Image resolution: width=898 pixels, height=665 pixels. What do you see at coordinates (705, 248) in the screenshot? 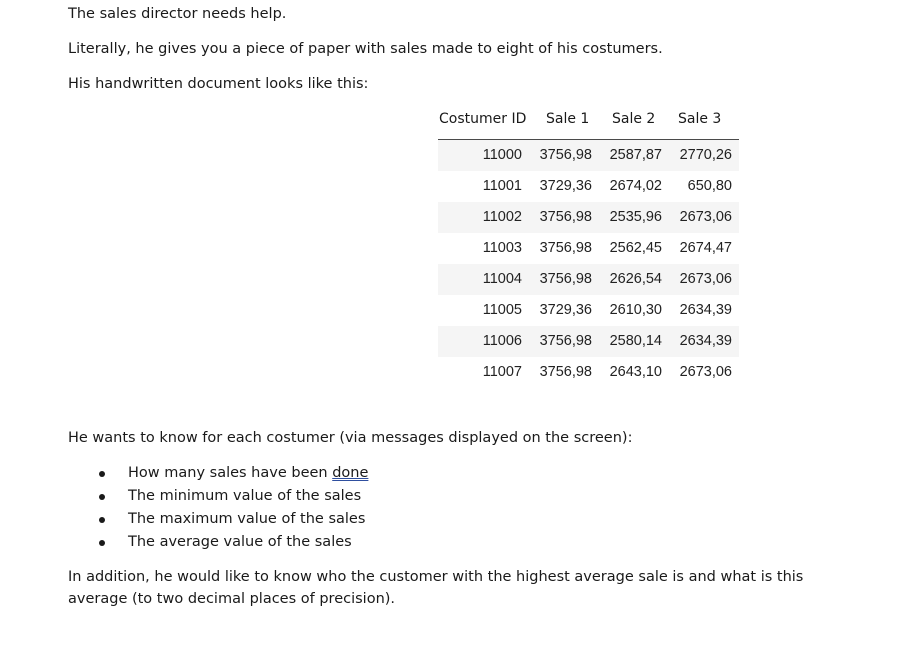
I see `cell-sale-3: 2674,47` at bounding box center [705, 248].